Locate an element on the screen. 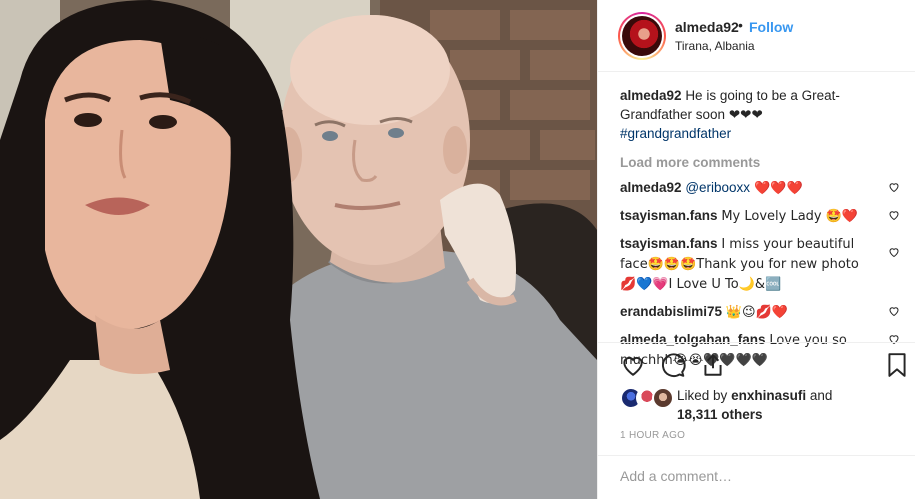  avatar is located at coordinates (642, 36).